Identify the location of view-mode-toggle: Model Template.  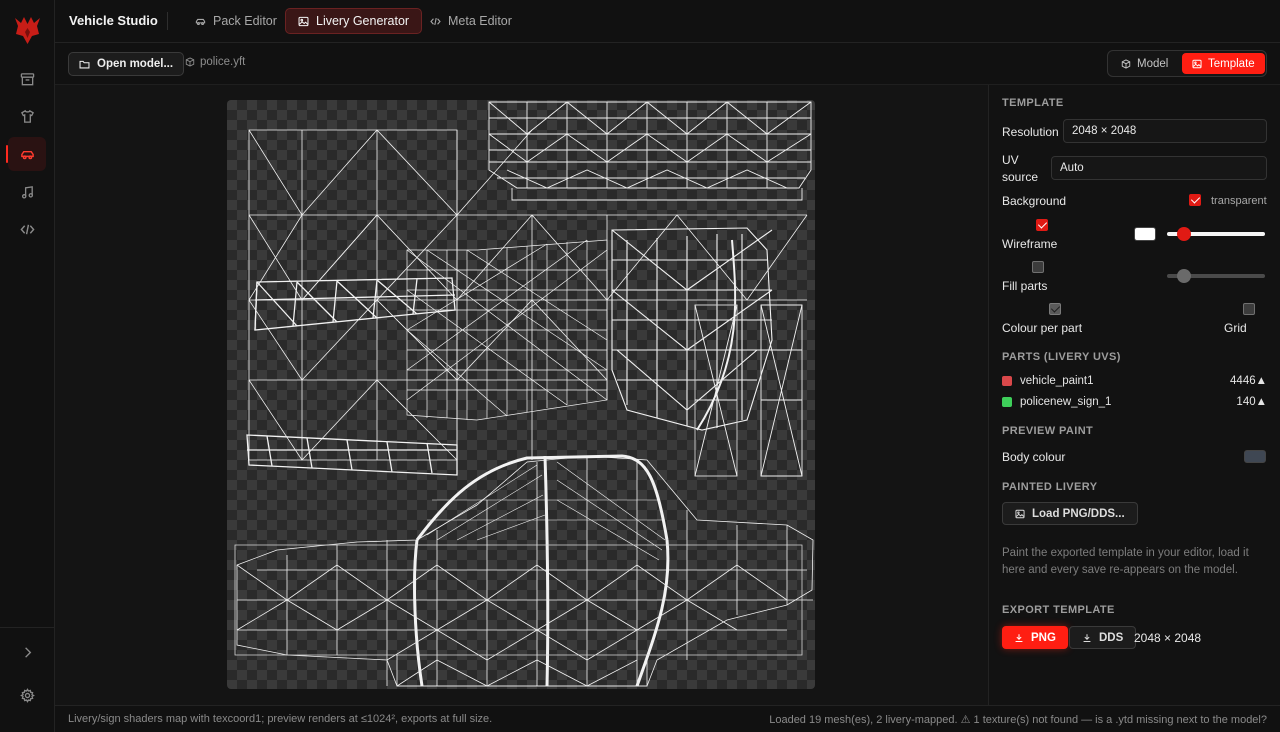
(1187, 63).